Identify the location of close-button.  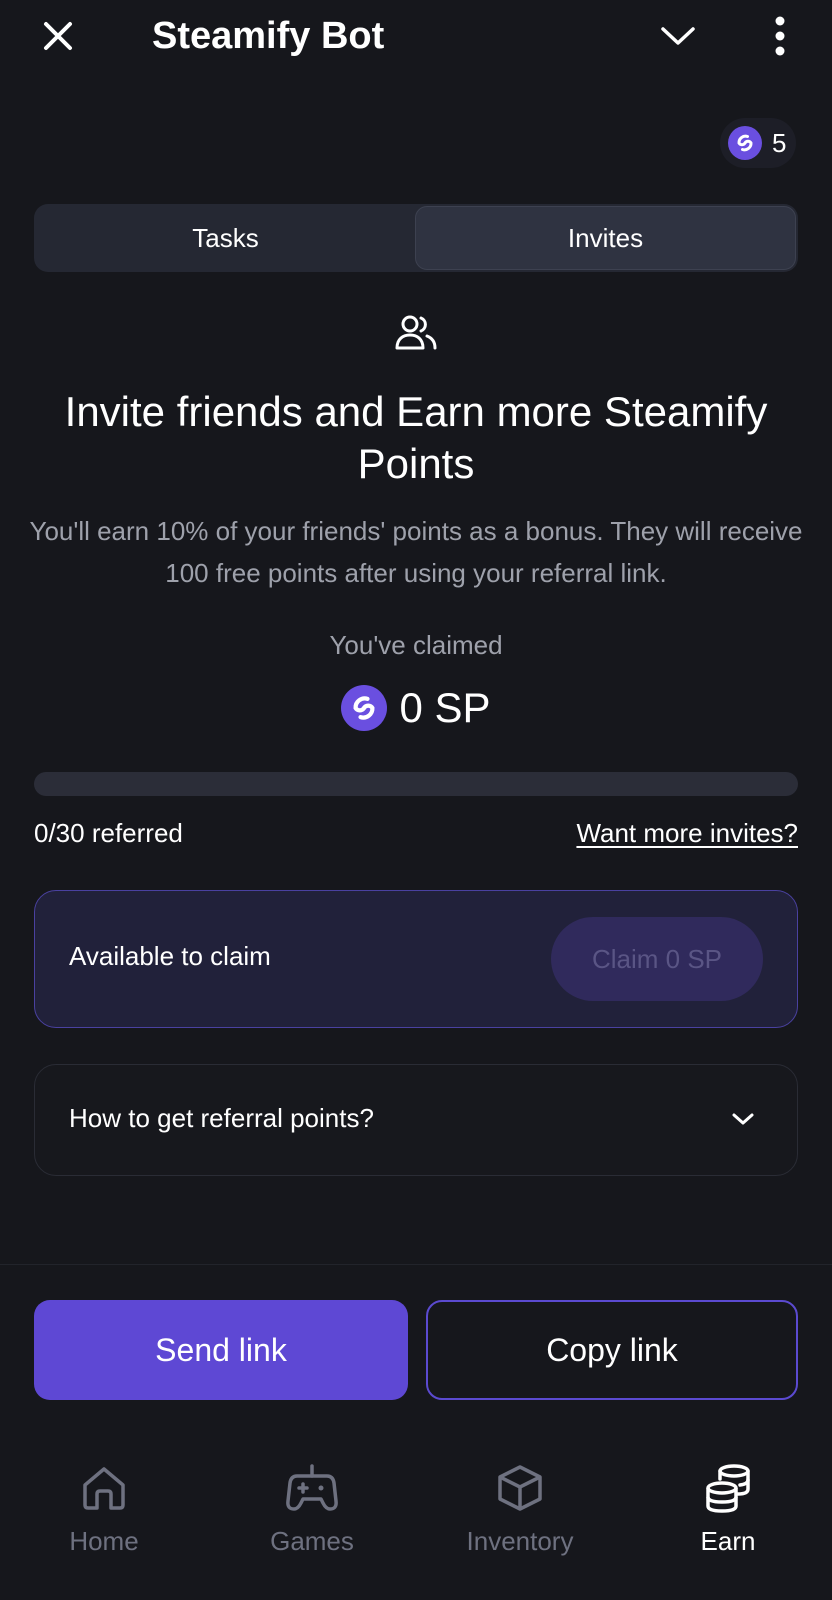
(58, 36).